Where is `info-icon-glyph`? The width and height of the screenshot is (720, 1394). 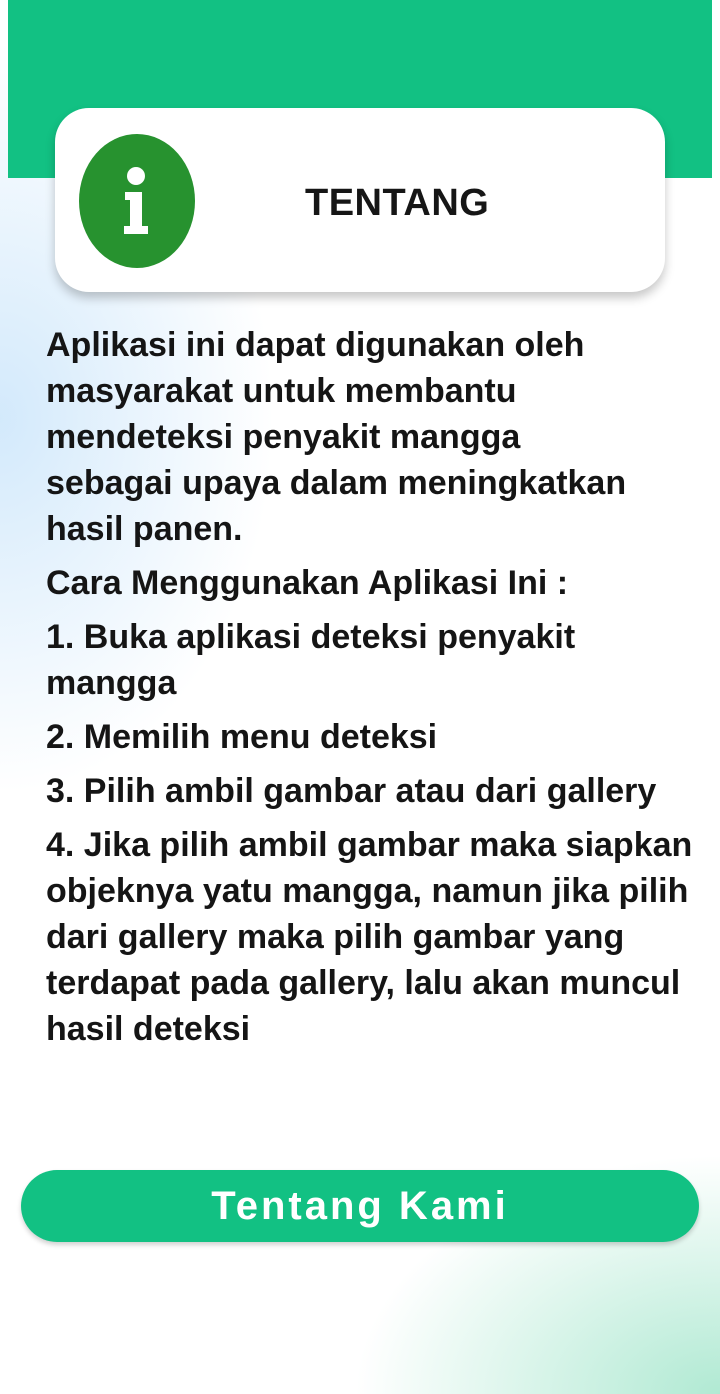
info-icon-glyph is located at coordinates (136, 200).